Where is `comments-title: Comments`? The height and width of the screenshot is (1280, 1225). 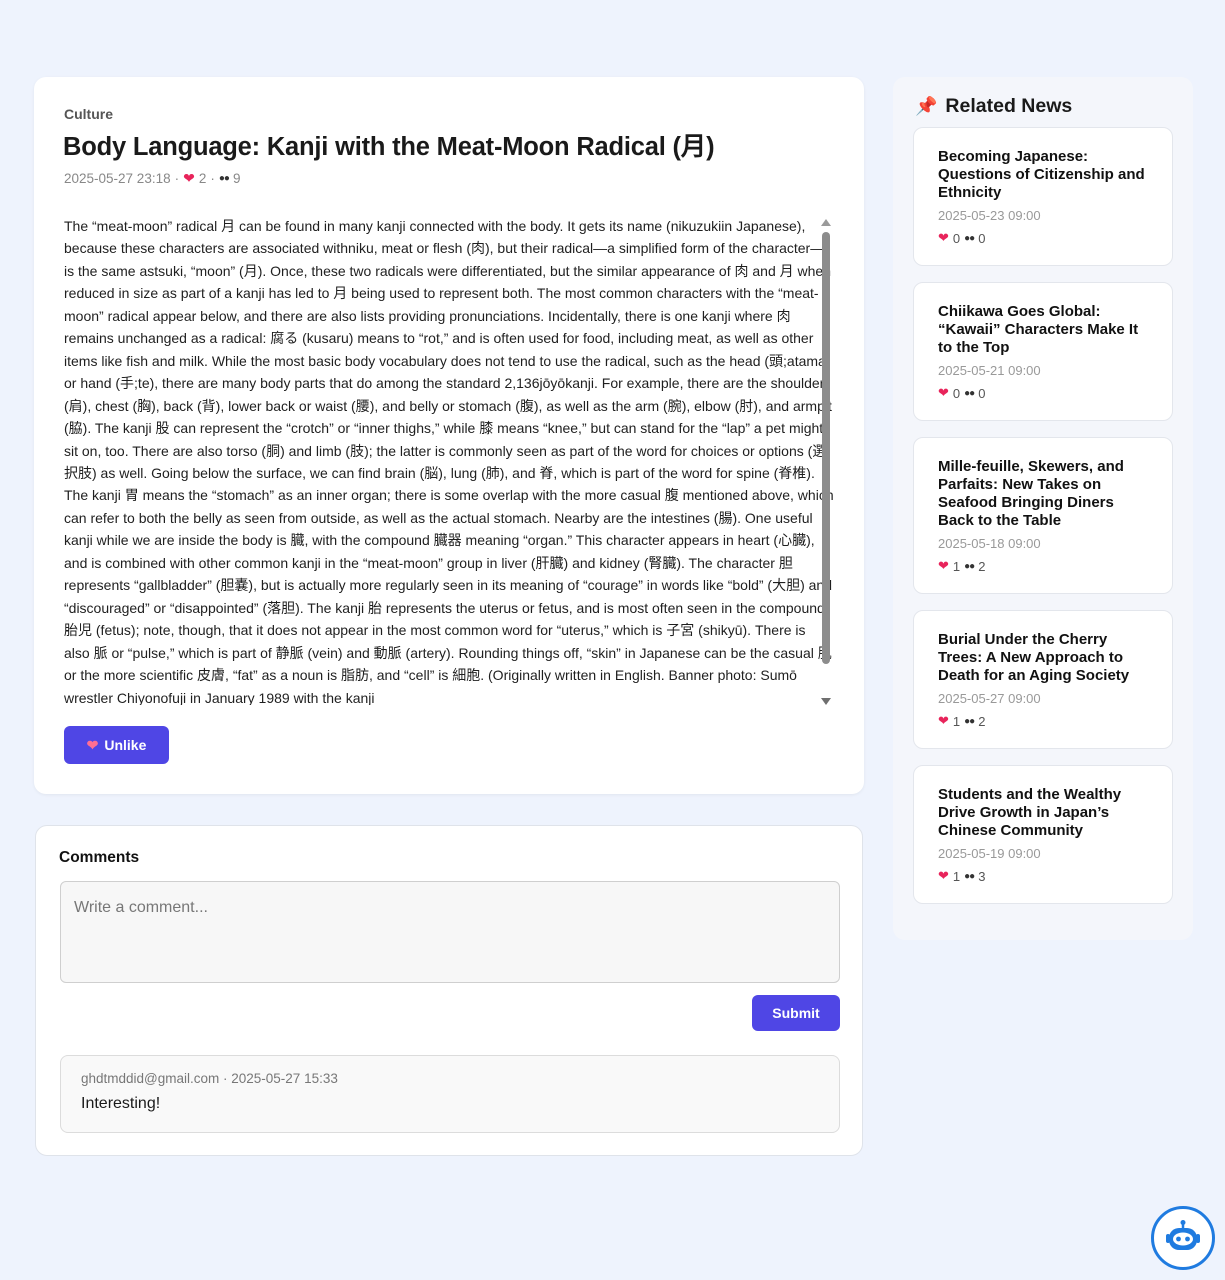 comments-title: Comments is located at coordinates (99, 857).